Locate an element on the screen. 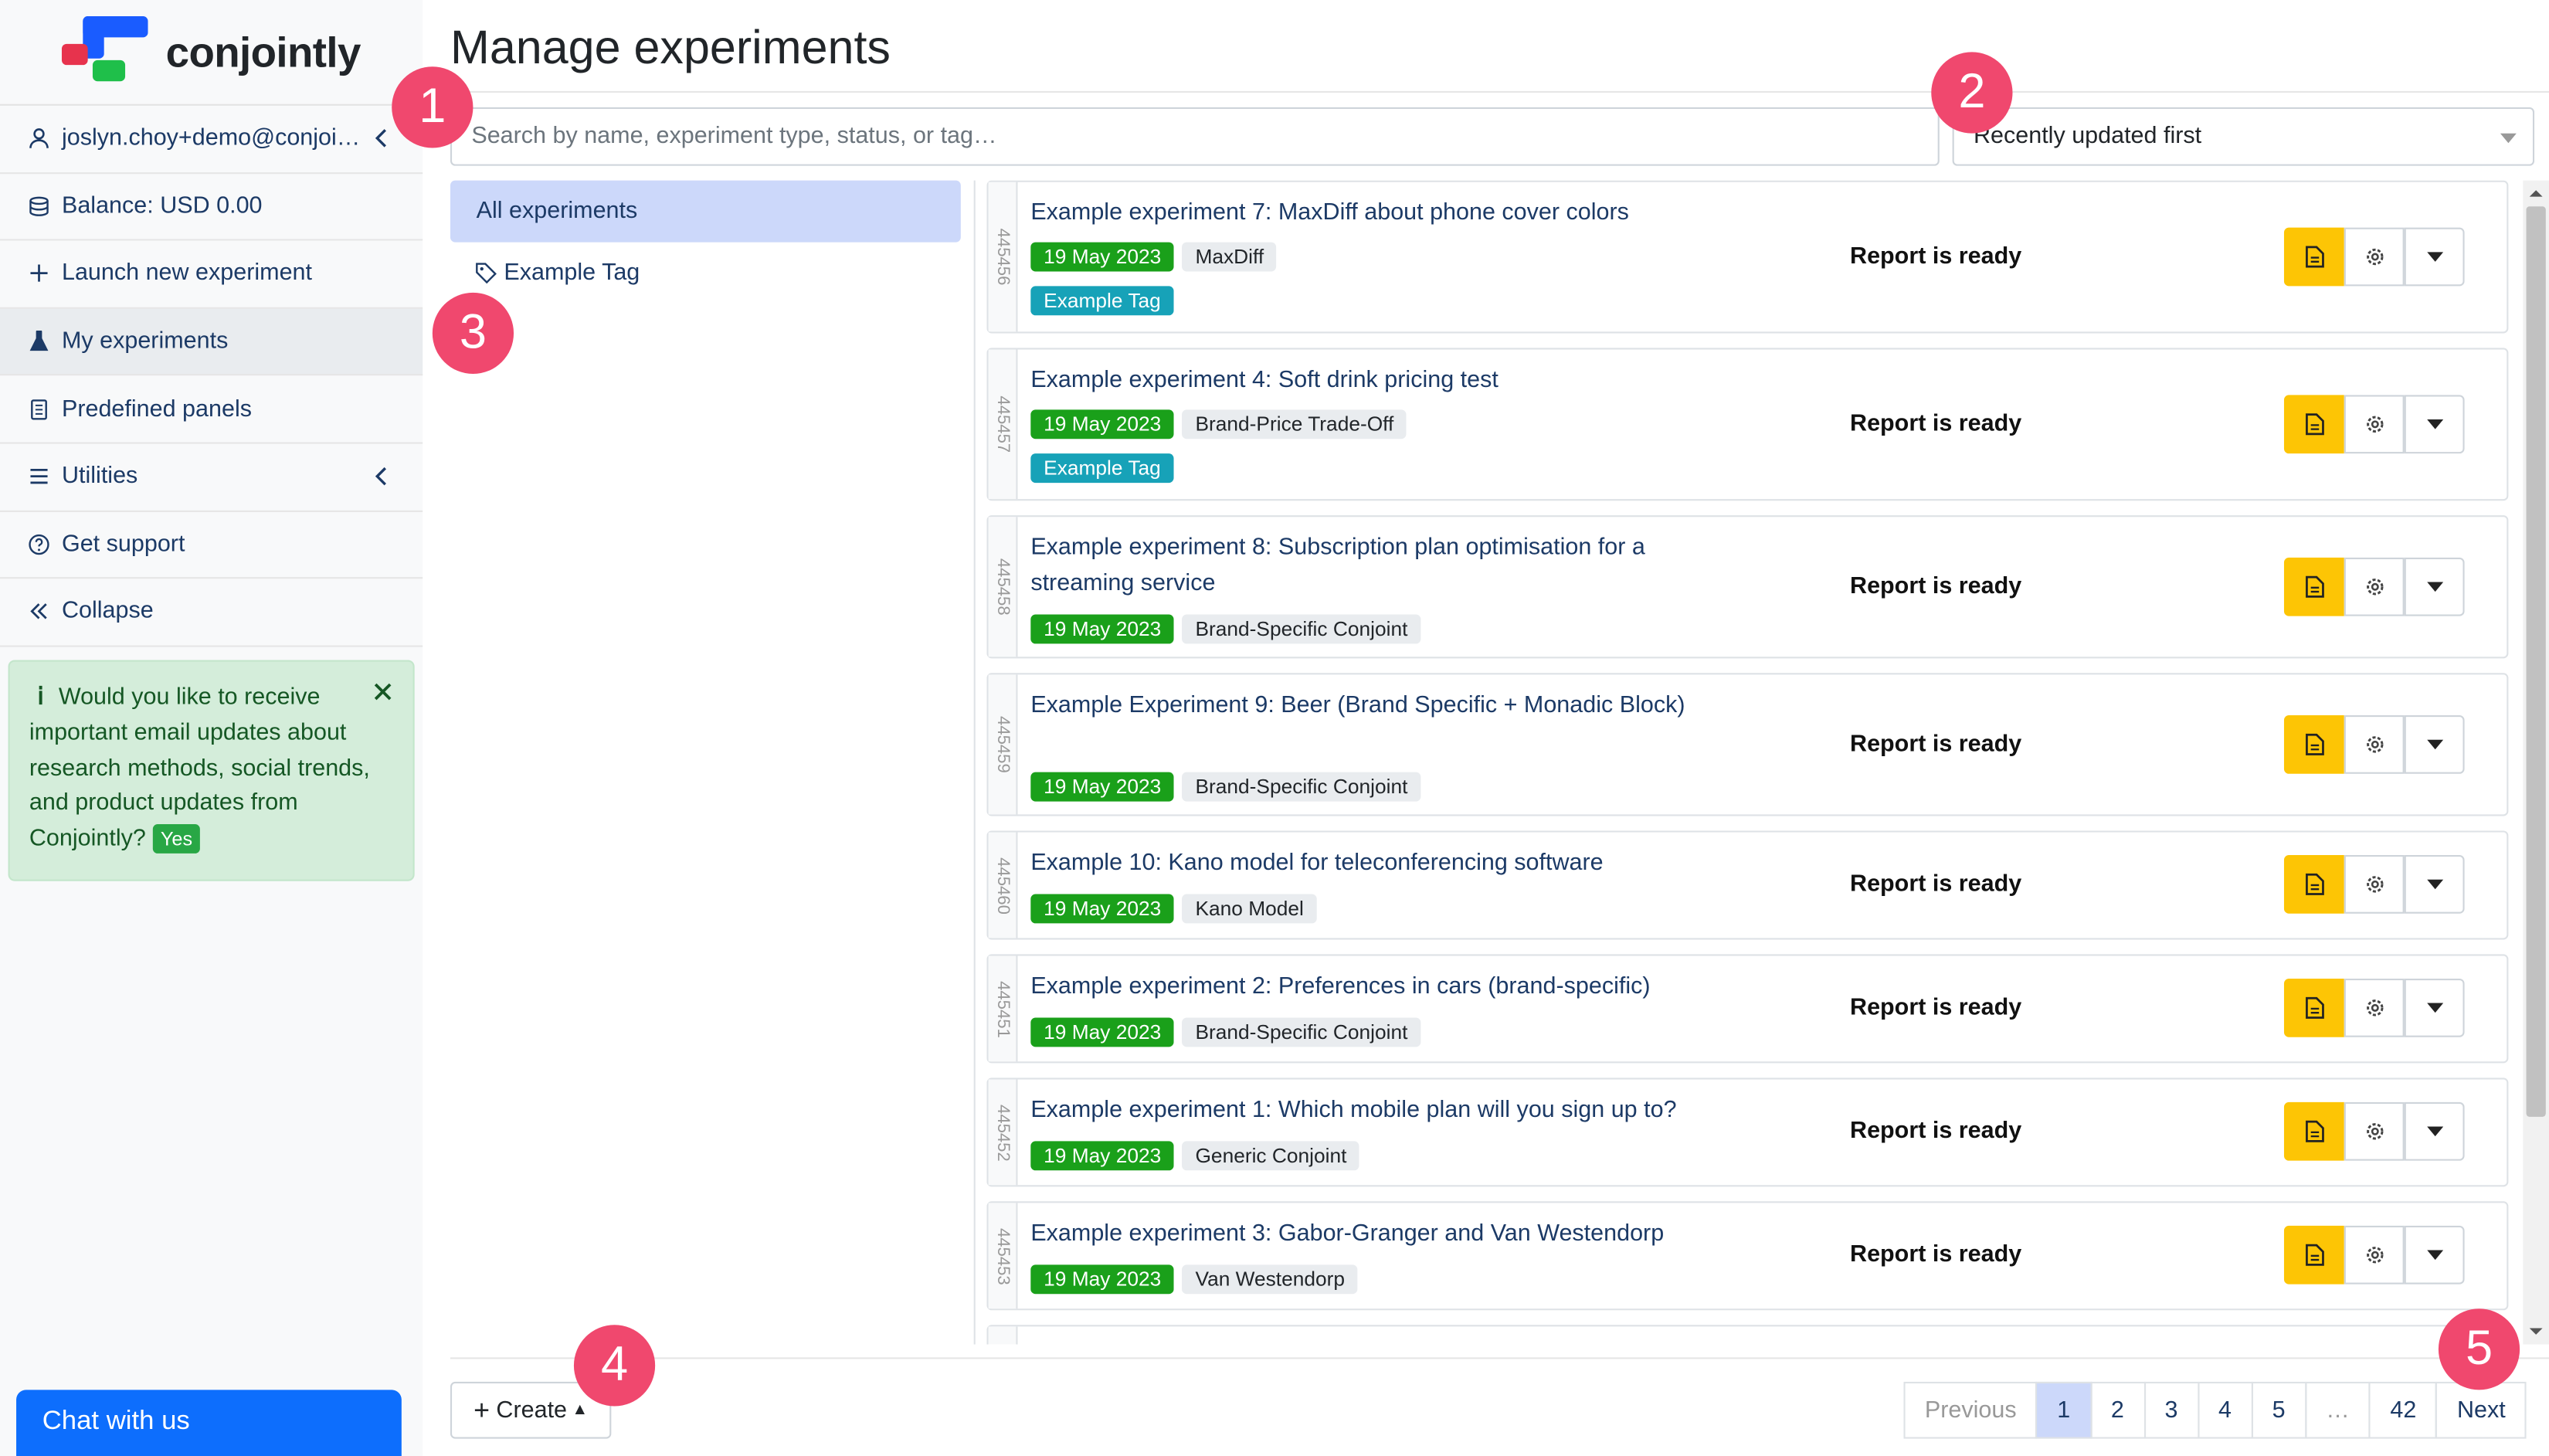  scroll-up-icon is located at coordinates (2536, 193).